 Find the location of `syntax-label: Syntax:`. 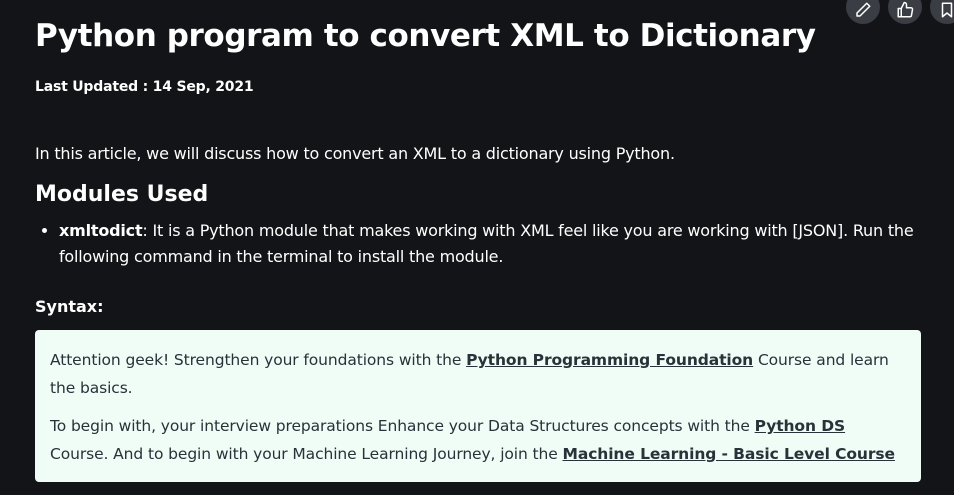

syntax-label: Syntax: is located at coordinates (69, 306).